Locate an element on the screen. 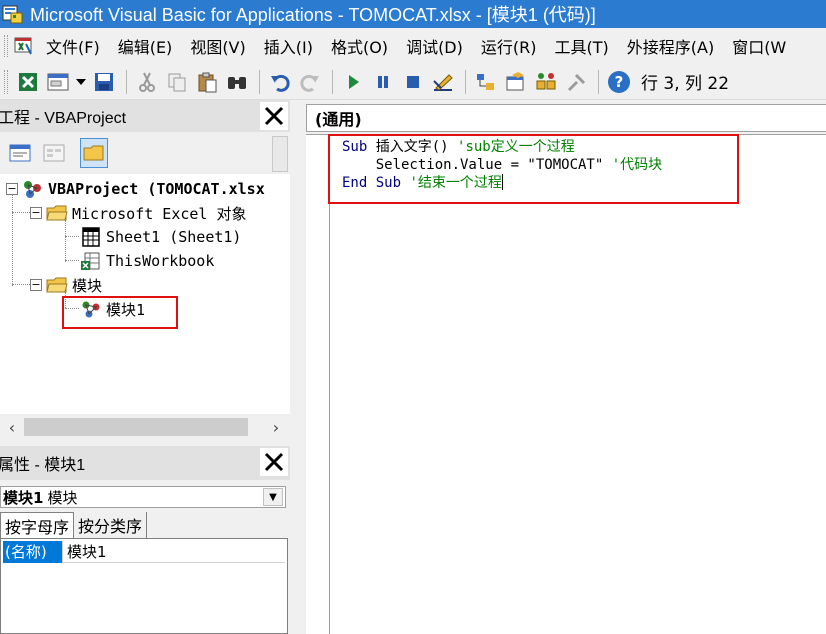 The image size is (826, 634). module-icon is located at coordinates (91, 309).